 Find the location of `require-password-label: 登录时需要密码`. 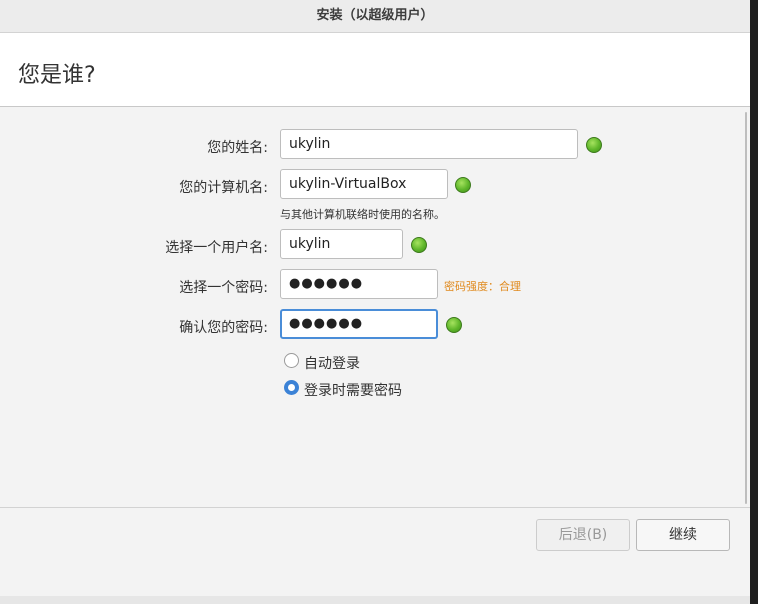

require-password-label: 登录时需要密码 is located at coordinates (353, 390).